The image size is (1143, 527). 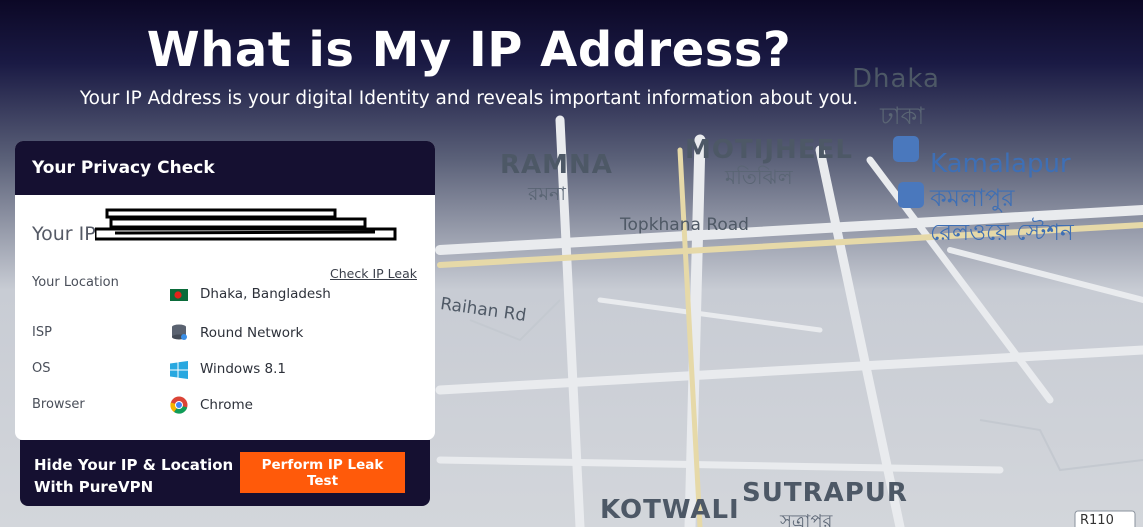 What do you see at coordinates (759, 177) in the screenshot?
I see `map-label-motijheel-bn: মতিঝিল` at bounding box center [759, 177].